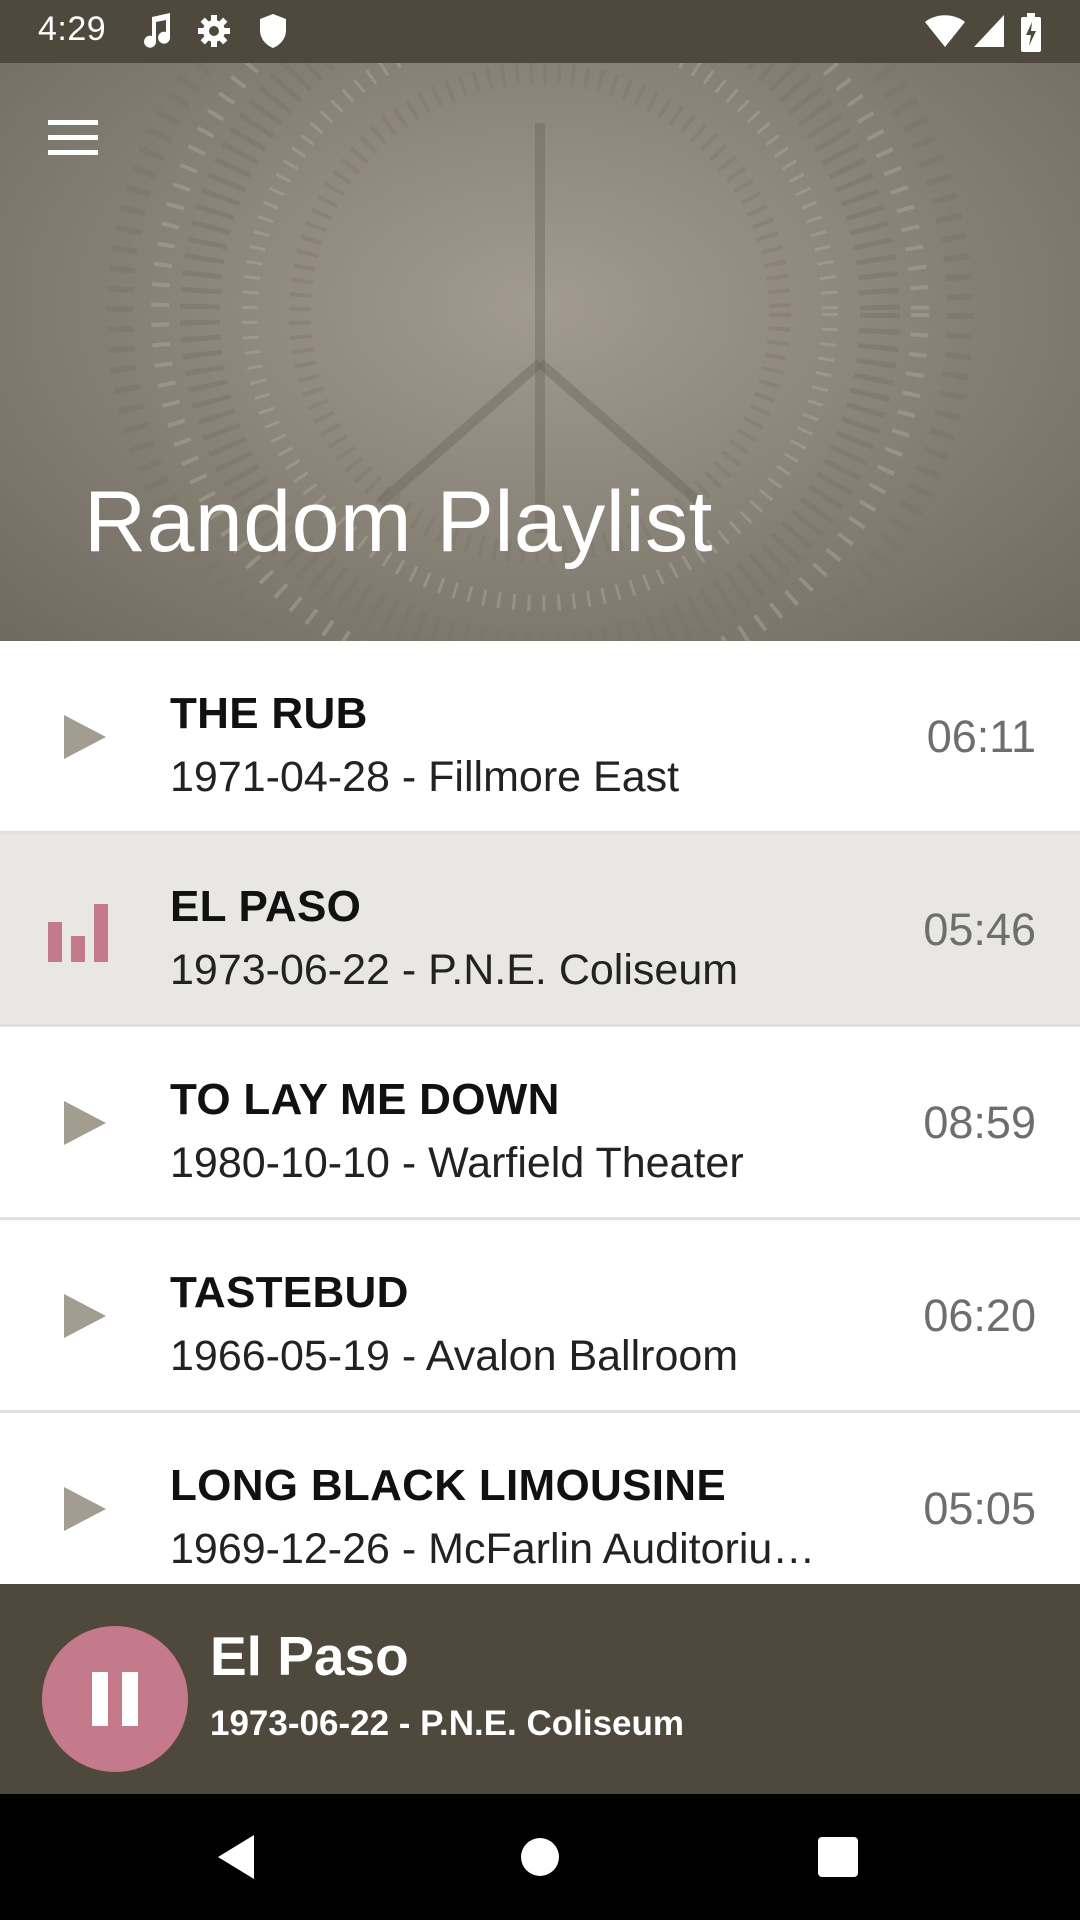  Describe the element at coordinates (80, 930) in the screenshot. I see `equalizer-icon` at that location.